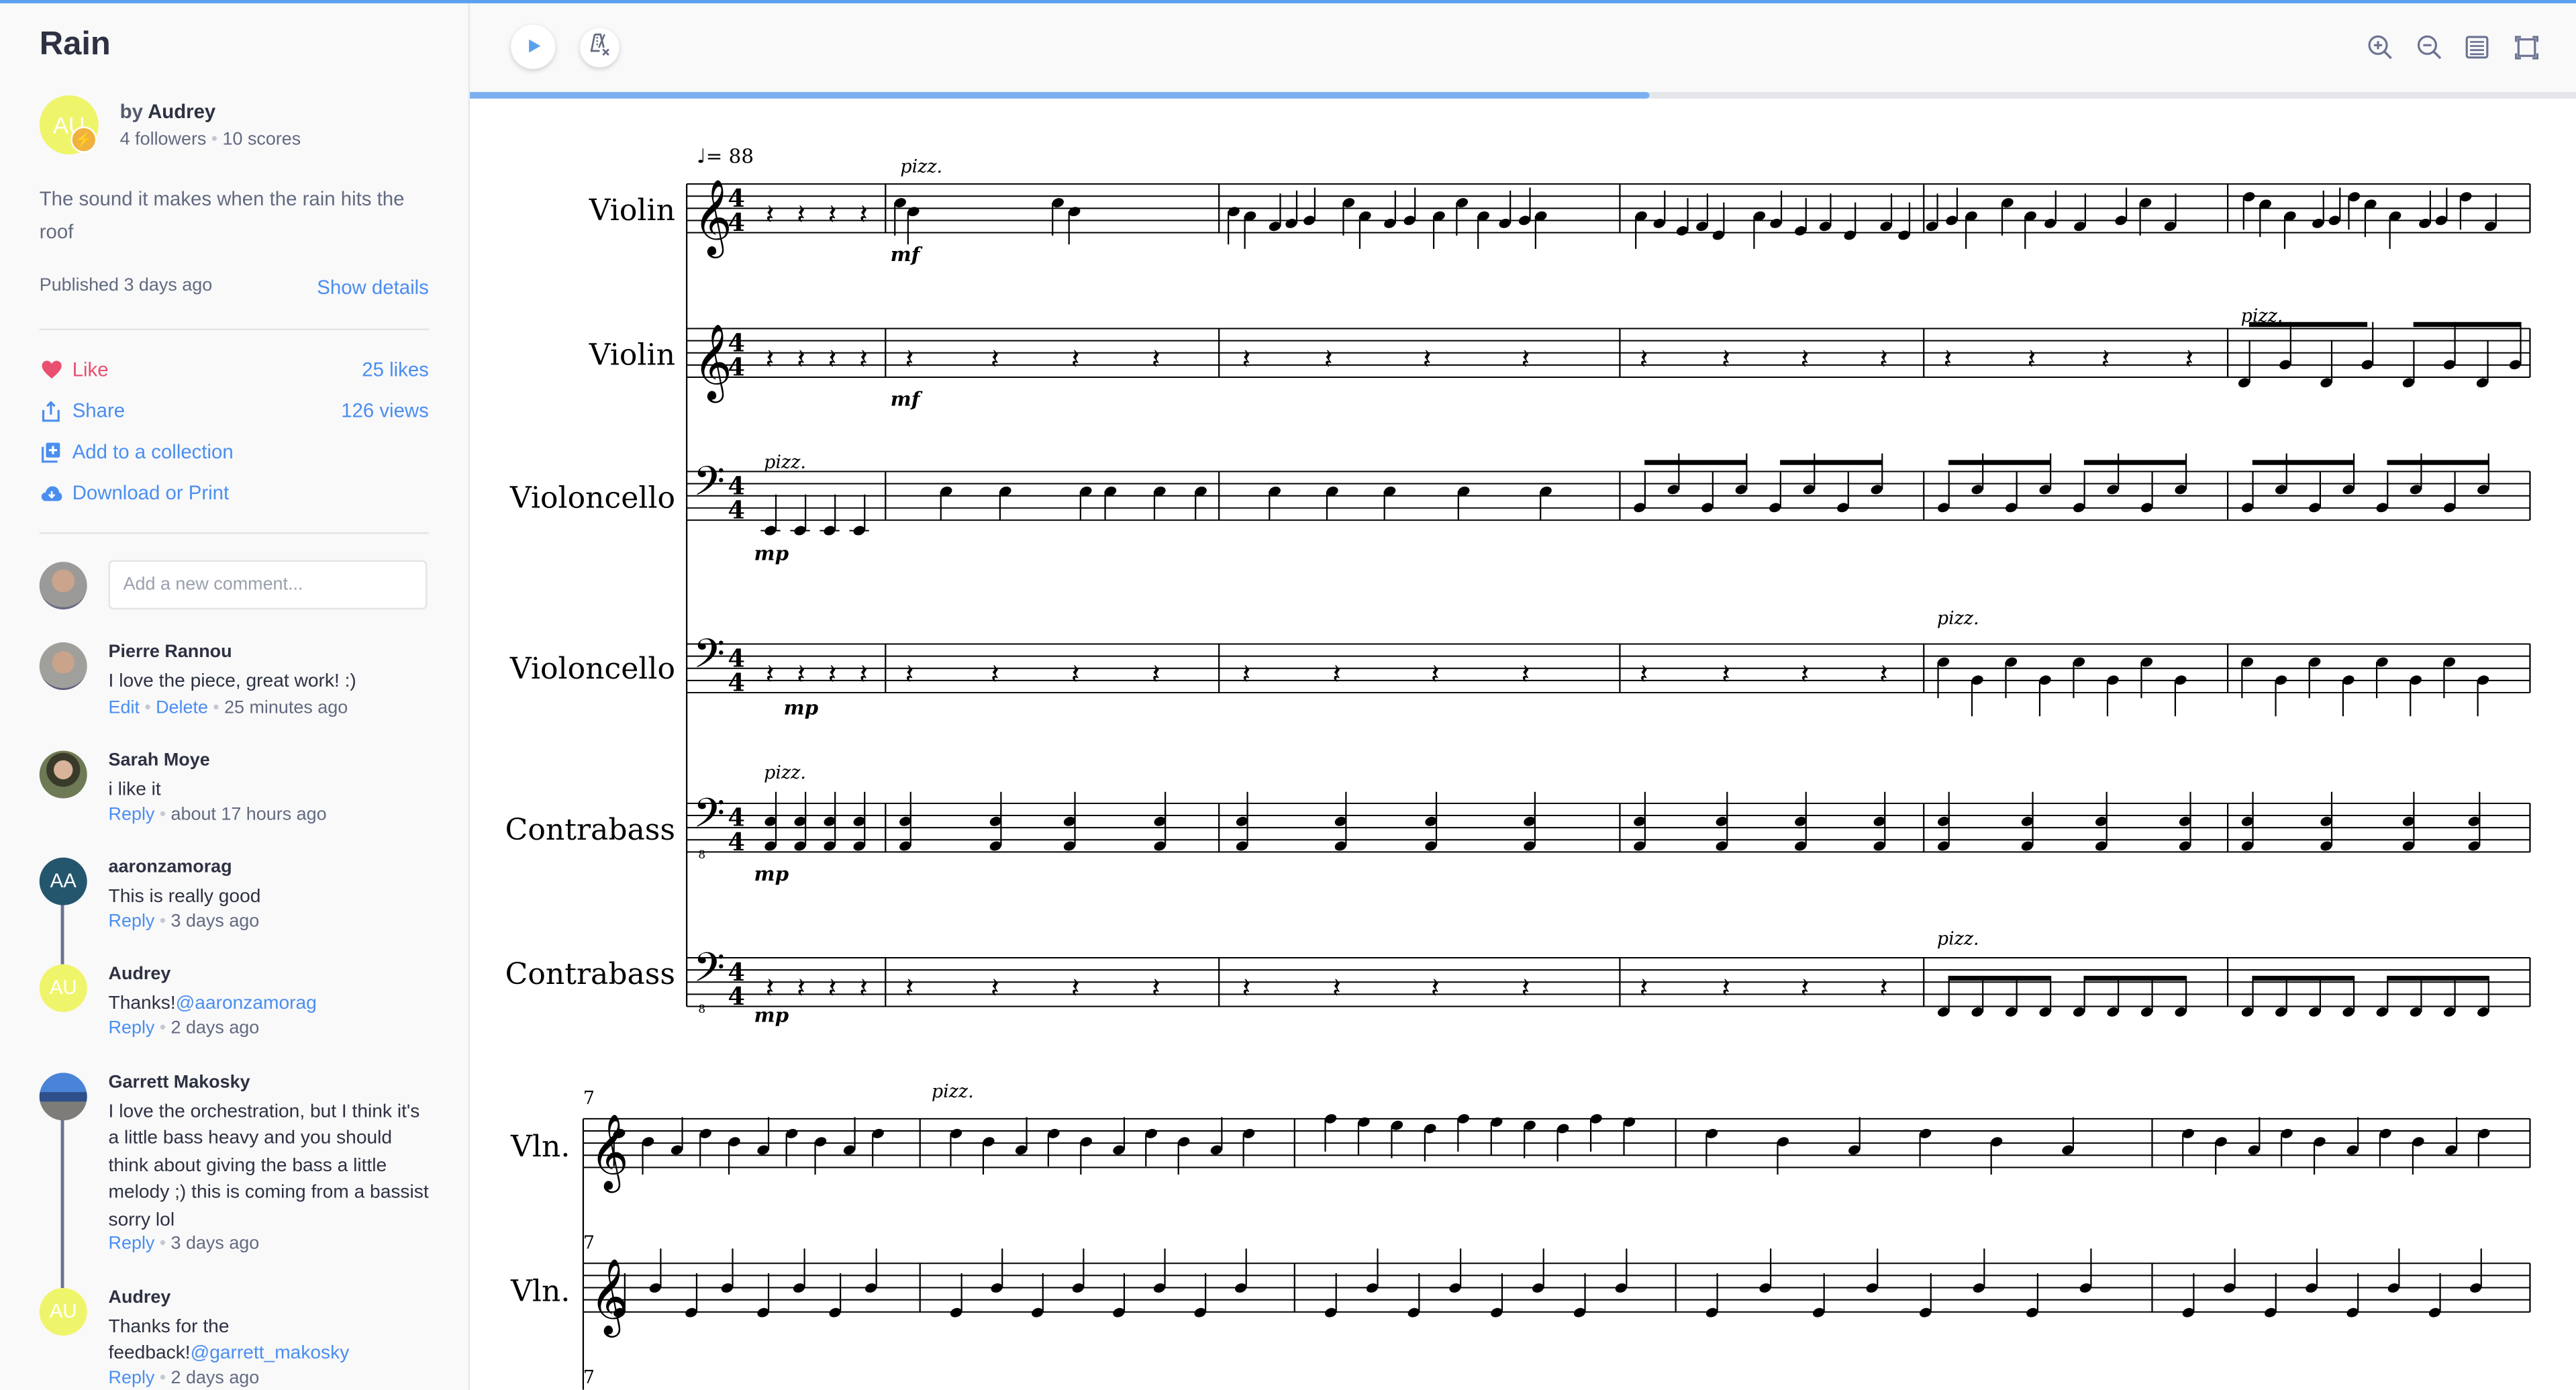 This screenshot has height=1390, width=2576. I want to click on commenter-name: Sarah Moye, so click(159, 761).